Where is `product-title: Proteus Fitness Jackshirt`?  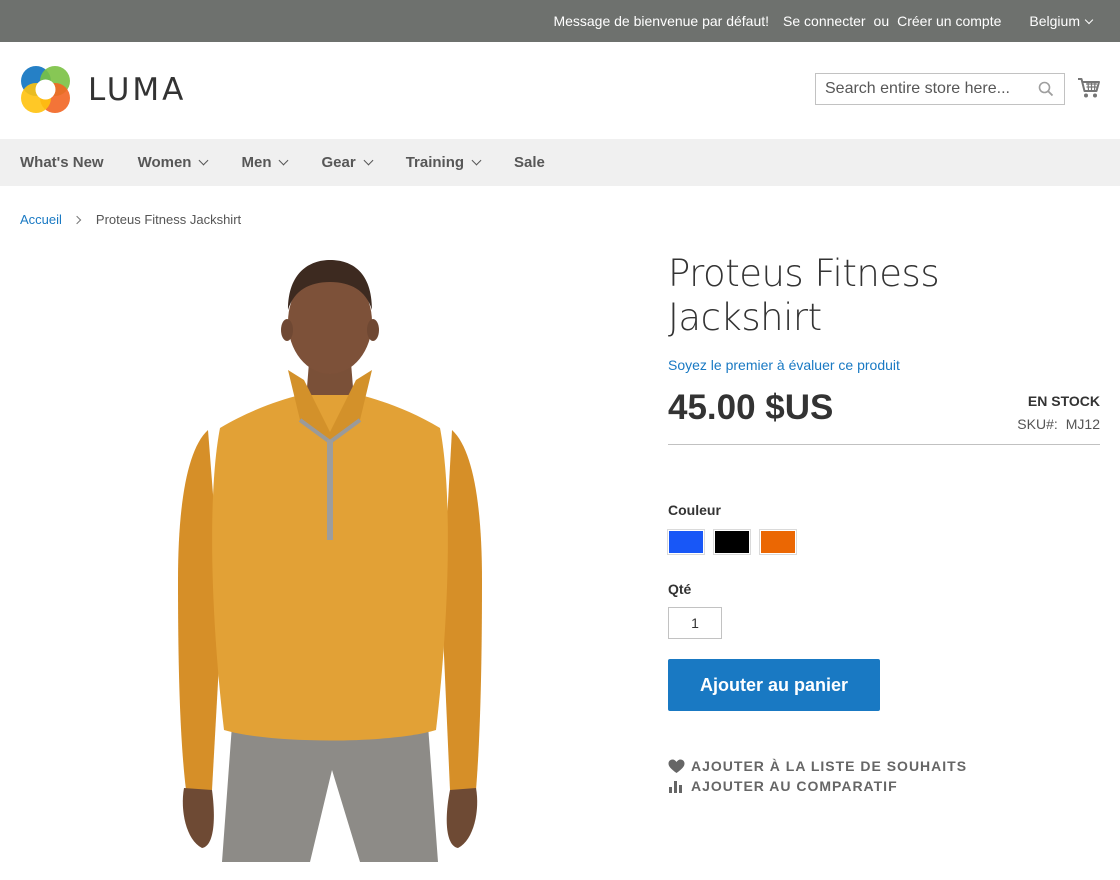 product-title: Proteus Fitness Jackshirt is located at coordinates (804, 295).